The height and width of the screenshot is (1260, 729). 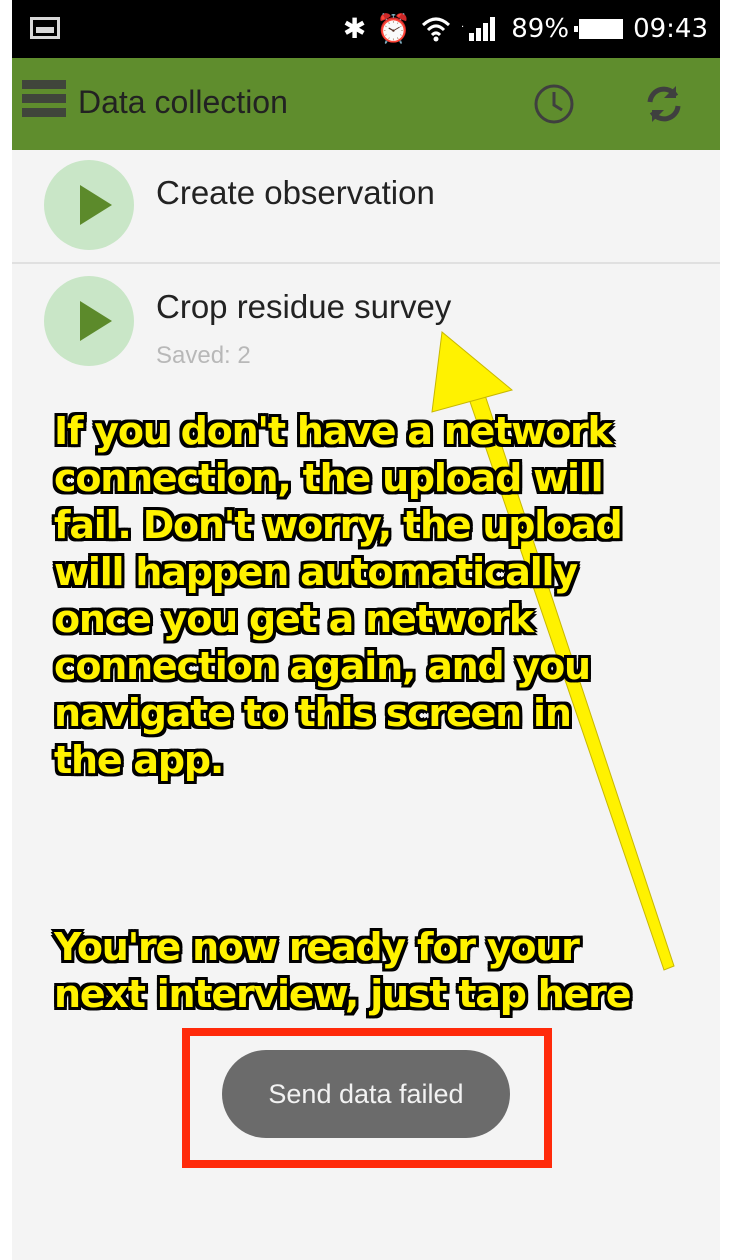 What do you see at coordinates (203, 355) in the screenshot?
I see `saved-count: Saved: 2` at bounding box center [203, 355].